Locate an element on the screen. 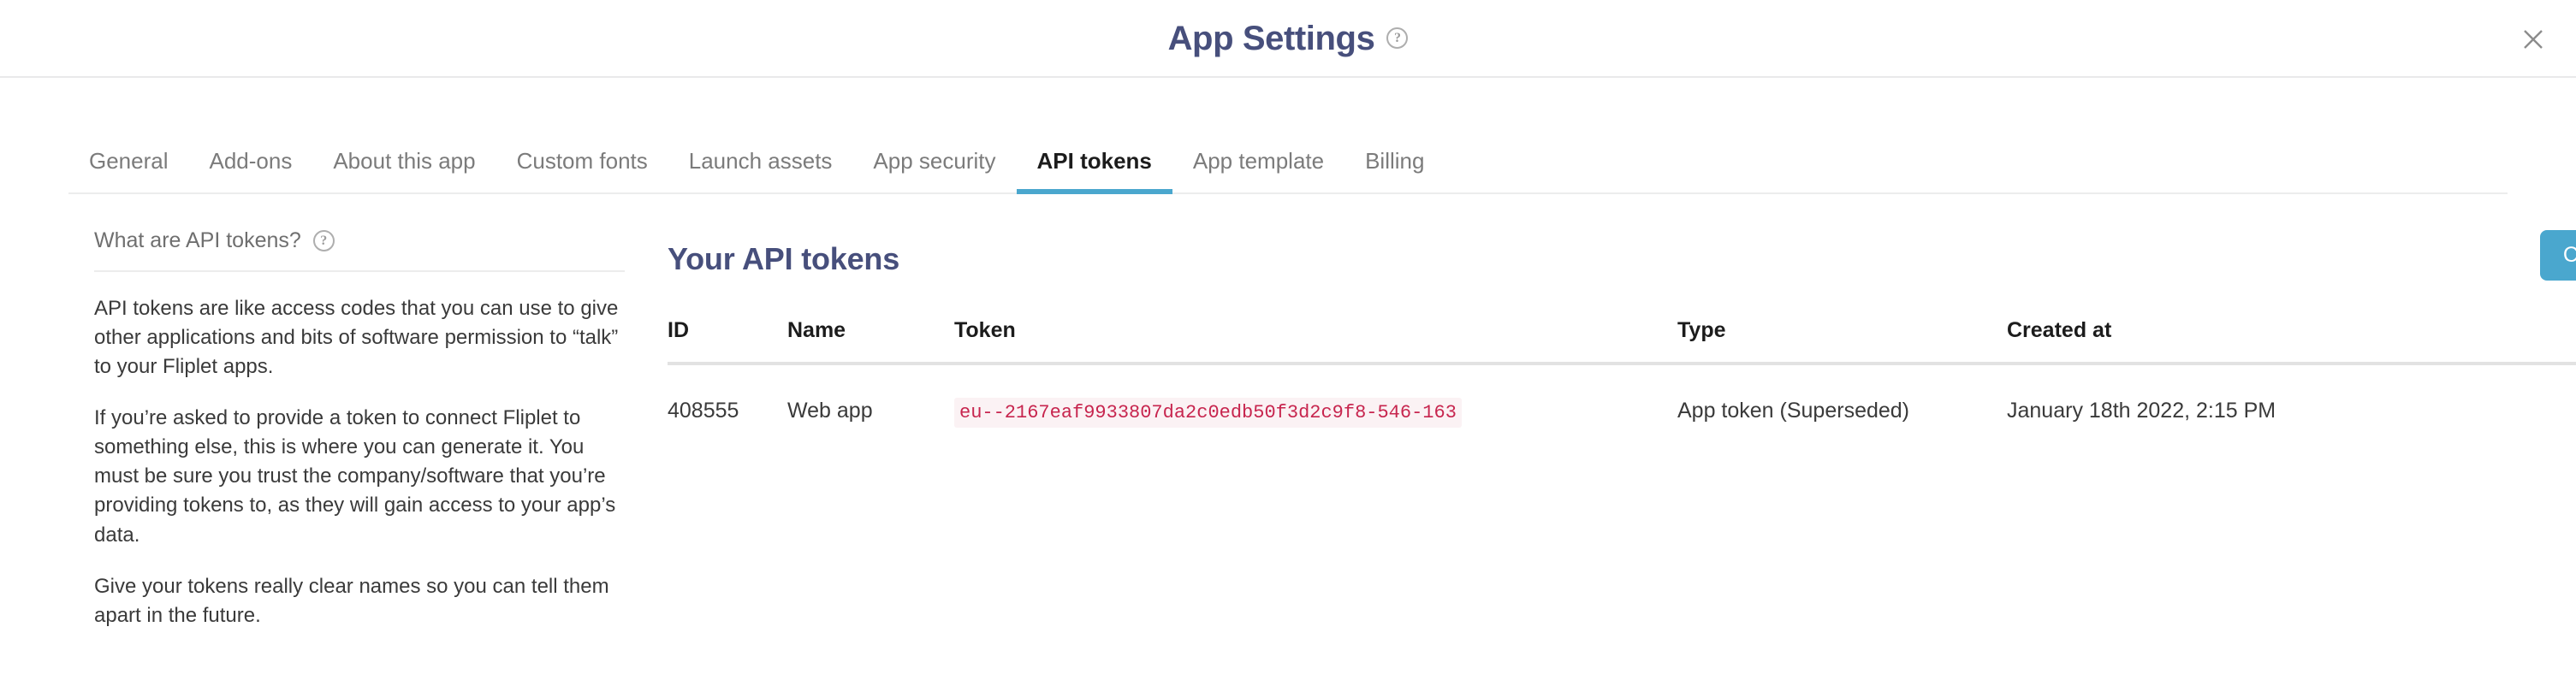  column-header-token: Token is located at coordinates (1315, 341).